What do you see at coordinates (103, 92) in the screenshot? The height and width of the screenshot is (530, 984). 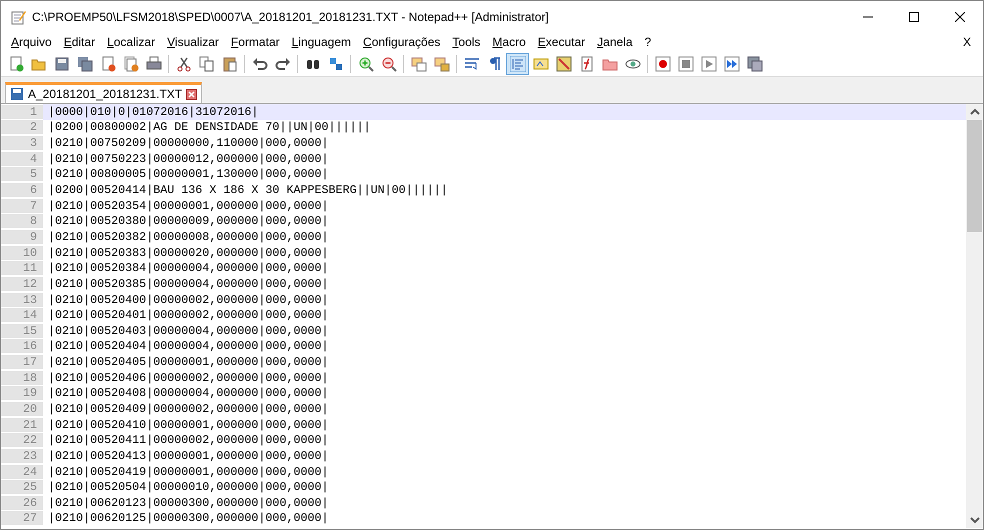 I see `file-tab: A_20181201_20181231.TXT` at bounding box center [103, 92].